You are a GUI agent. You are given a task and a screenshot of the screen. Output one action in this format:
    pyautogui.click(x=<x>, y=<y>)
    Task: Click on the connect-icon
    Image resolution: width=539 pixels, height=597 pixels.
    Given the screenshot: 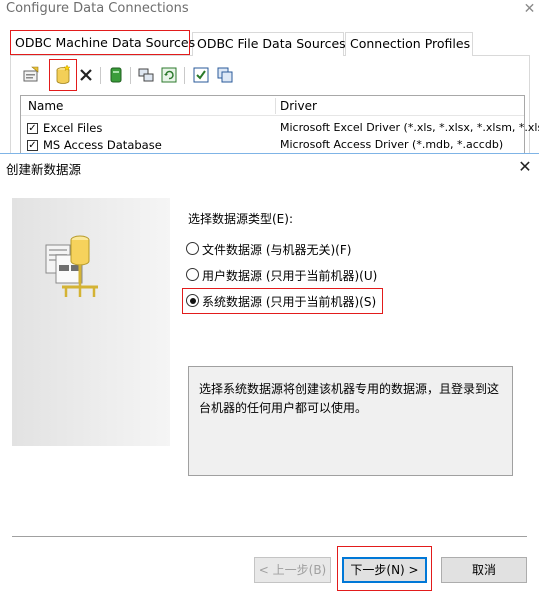 What is the action you would take?
    pyautogui.click(x=146, y=75)
    